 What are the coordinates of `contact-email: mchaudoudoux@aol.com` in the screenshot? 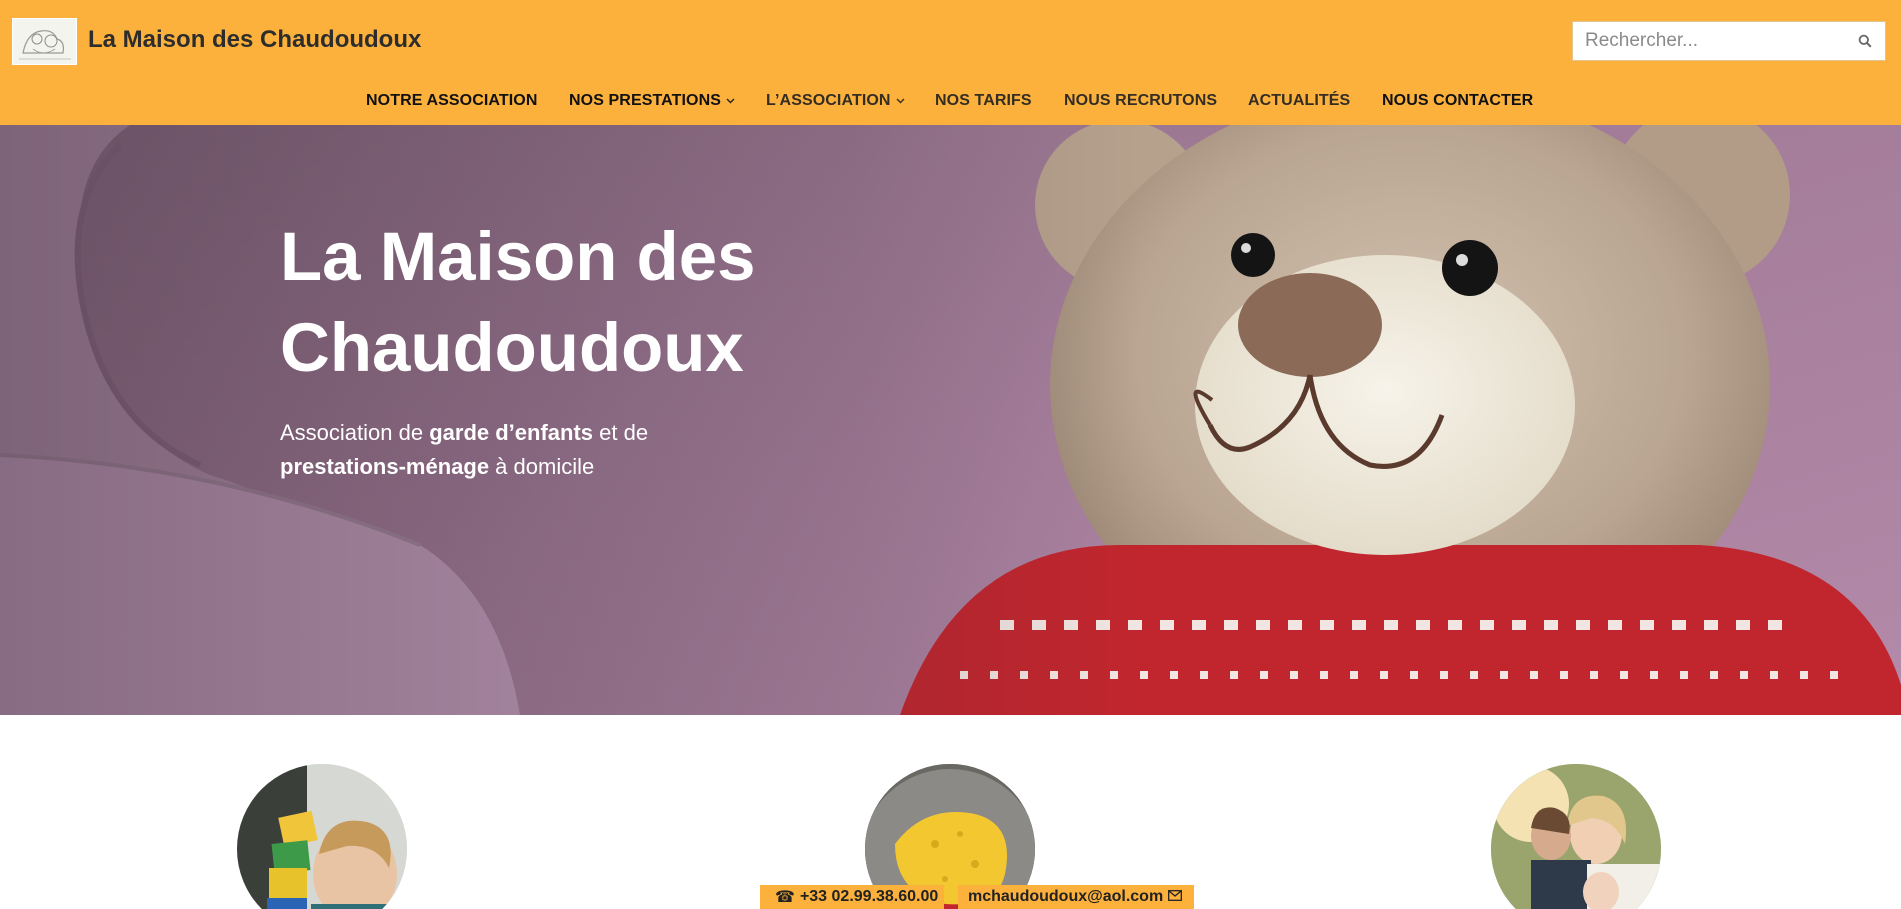 It's located at (1076, 897).